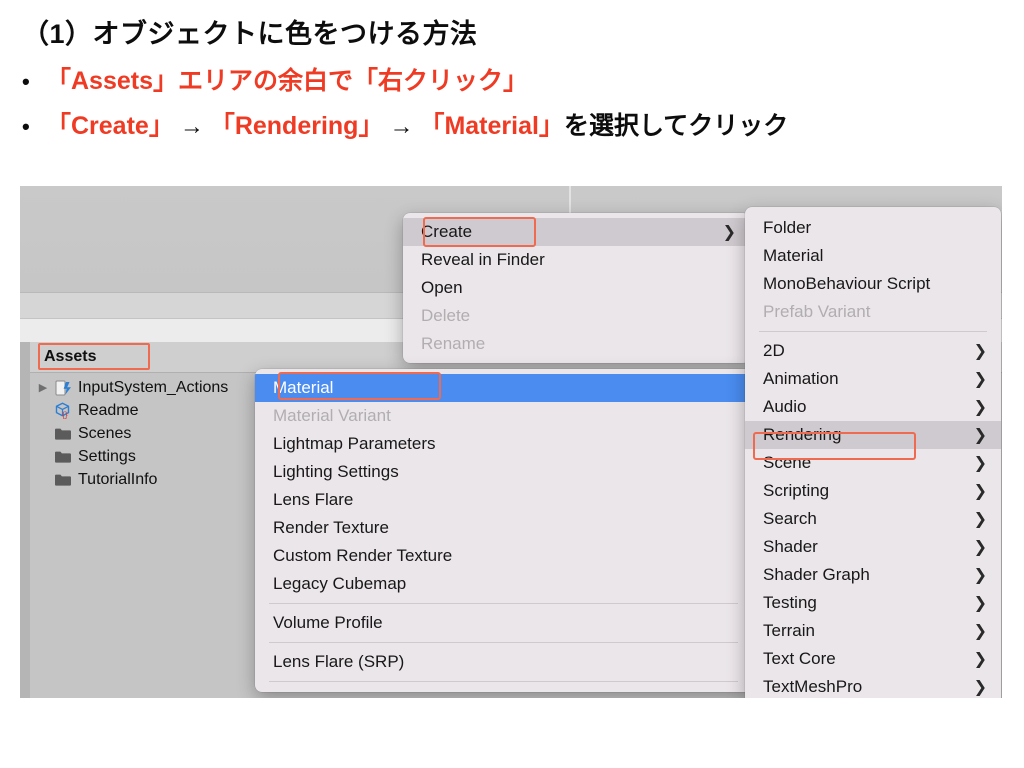 This screenshot has width=1024, height=768. Describe the element at coordinates (676, 126) in the screenshot. I see `bullet-2-suffix: を選択してクリック` at that location.